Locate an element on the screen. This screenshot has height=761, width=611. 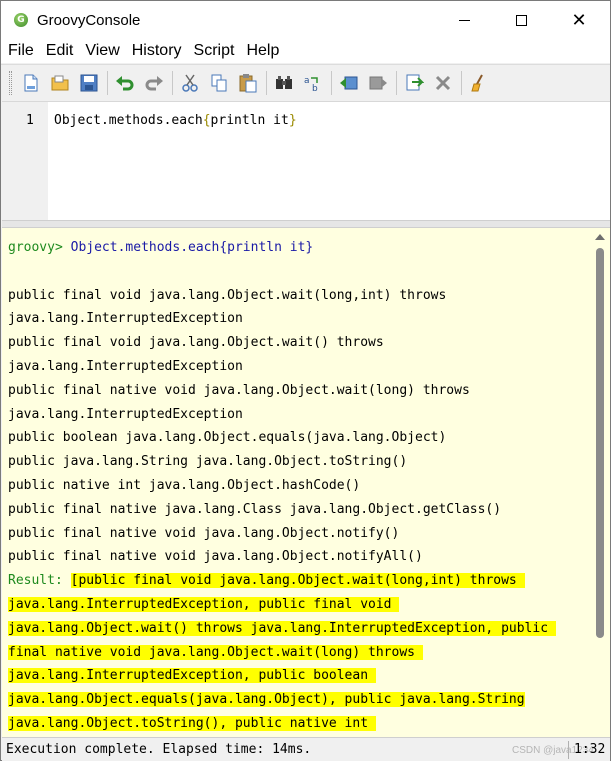
code-inner: println it is located at coordinates (249, 120).